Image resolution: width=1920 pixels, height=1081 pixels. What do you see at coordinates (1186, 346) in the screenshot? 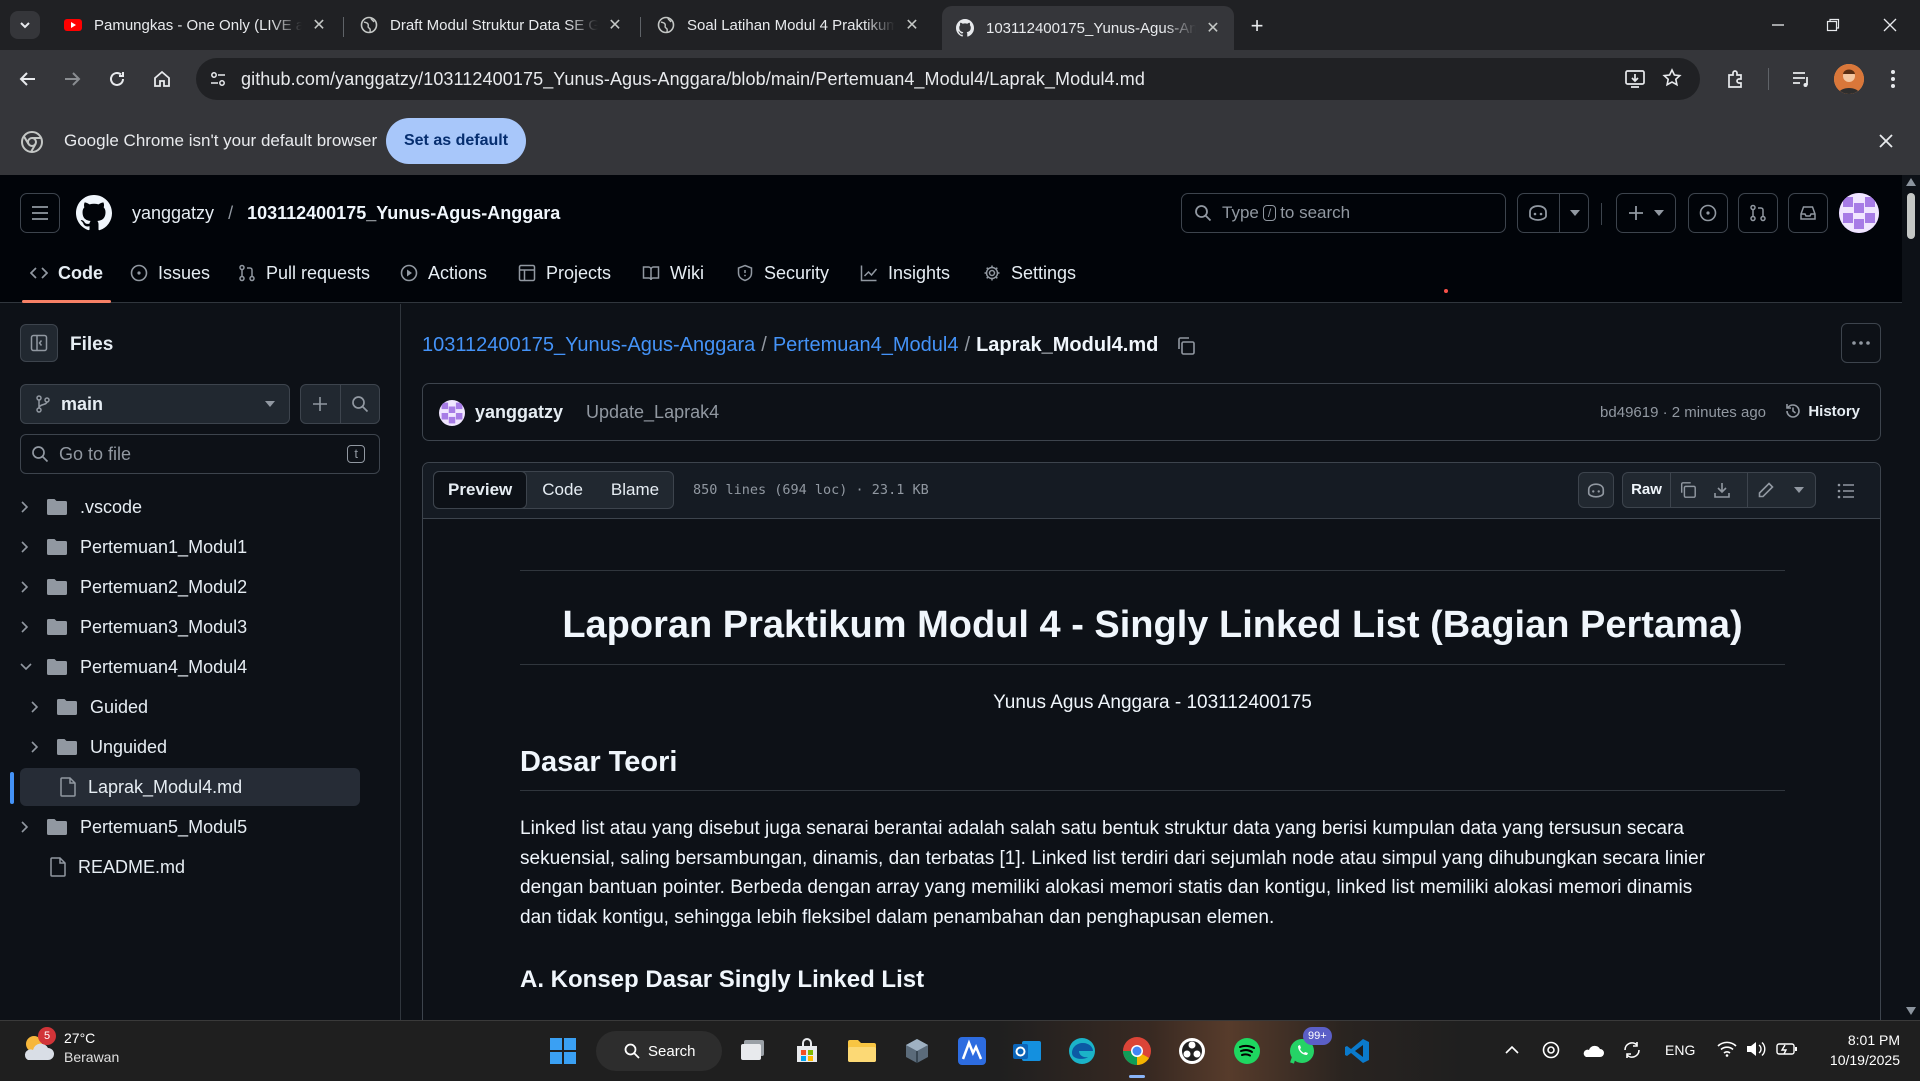
I see `copy-path-icon` at bounding box center [1186, 346].